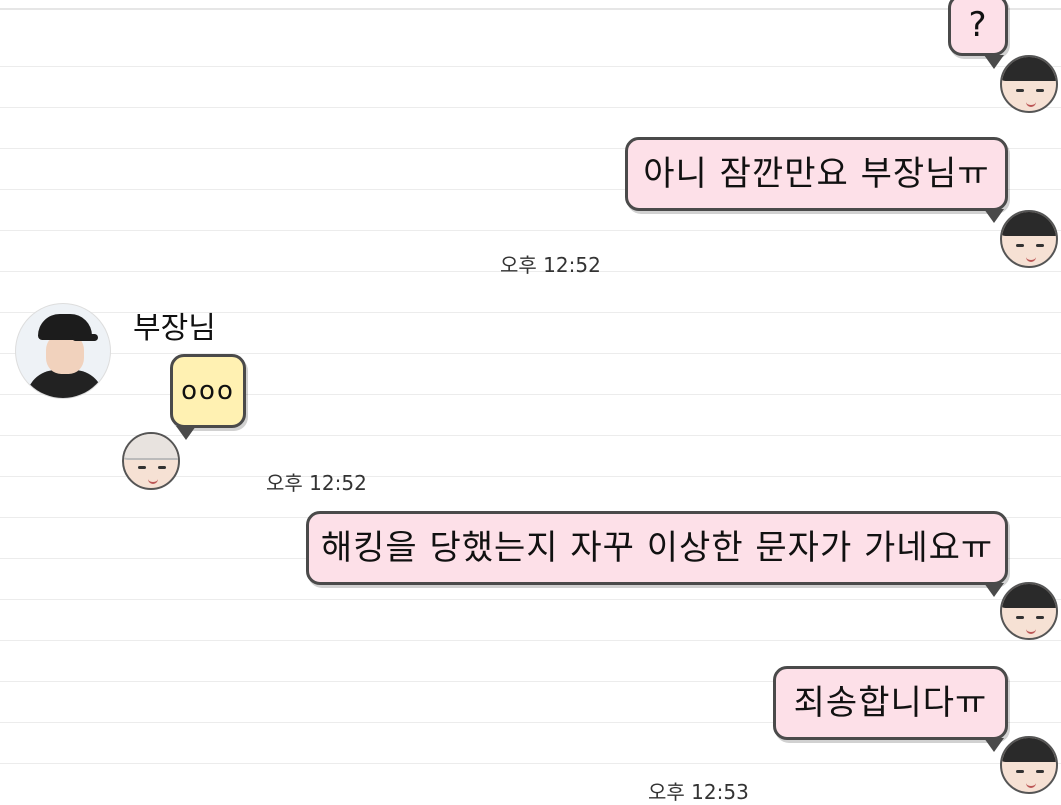 The height and width of the screenshot is (805, 1061). What do you see at coordinates (978, 25) in the screenshot?
I see `message-text: ?` at bounding box center [978, 25].